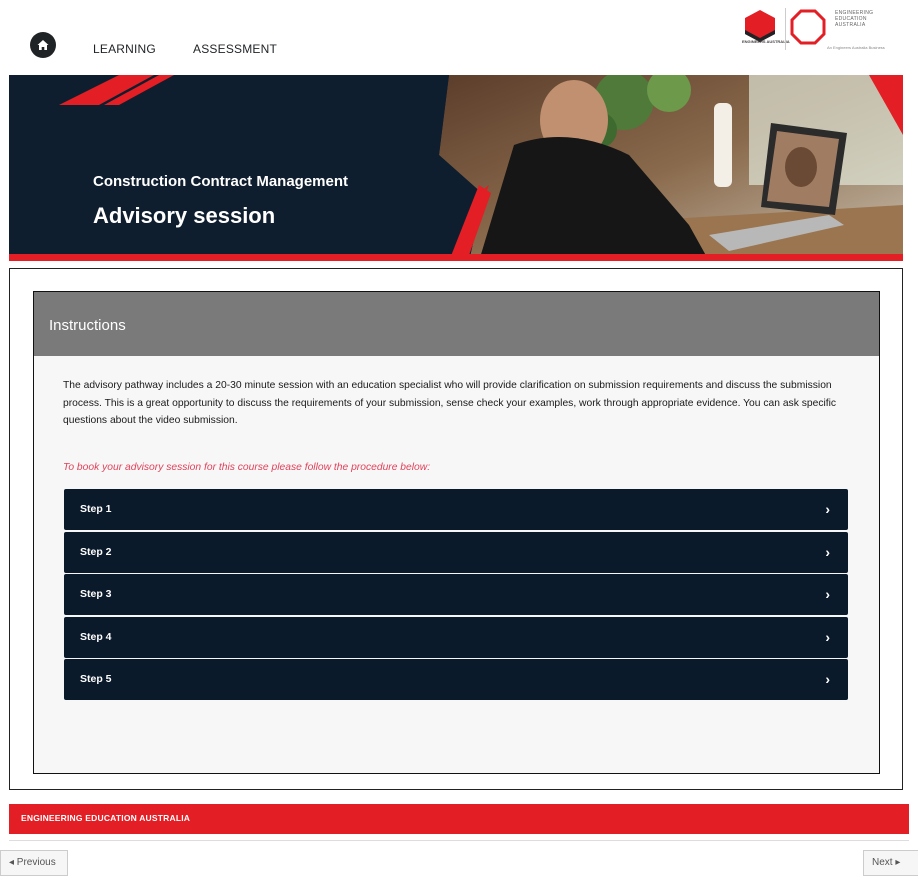  Describe the element at coordinates (221, 181) in the screenshot. I see `course-name: Construction Contract Management` at that location.